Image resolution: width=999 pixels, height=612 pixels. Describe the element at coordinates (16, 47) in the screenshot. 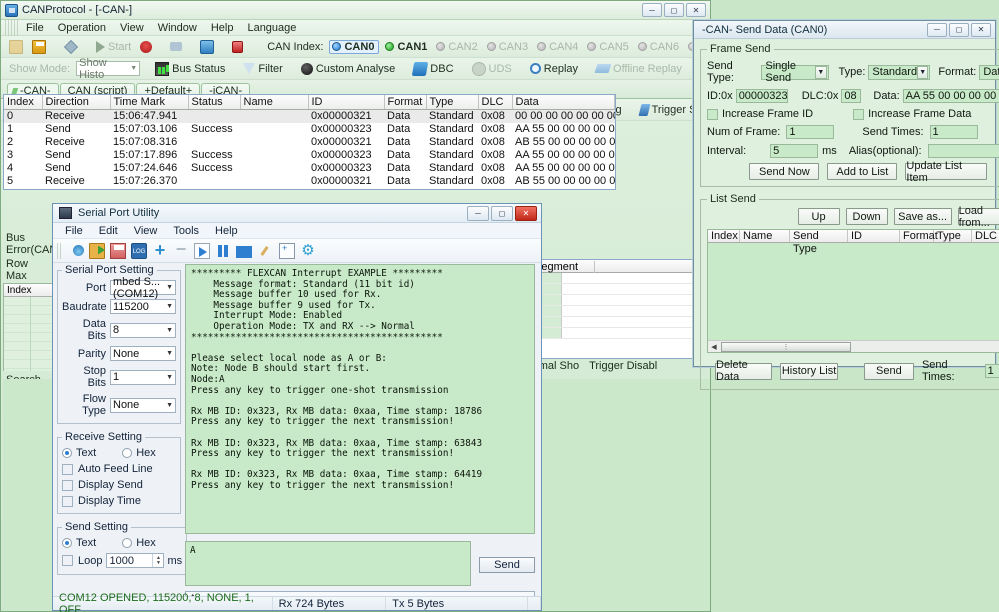

I see `open-button` at that location.